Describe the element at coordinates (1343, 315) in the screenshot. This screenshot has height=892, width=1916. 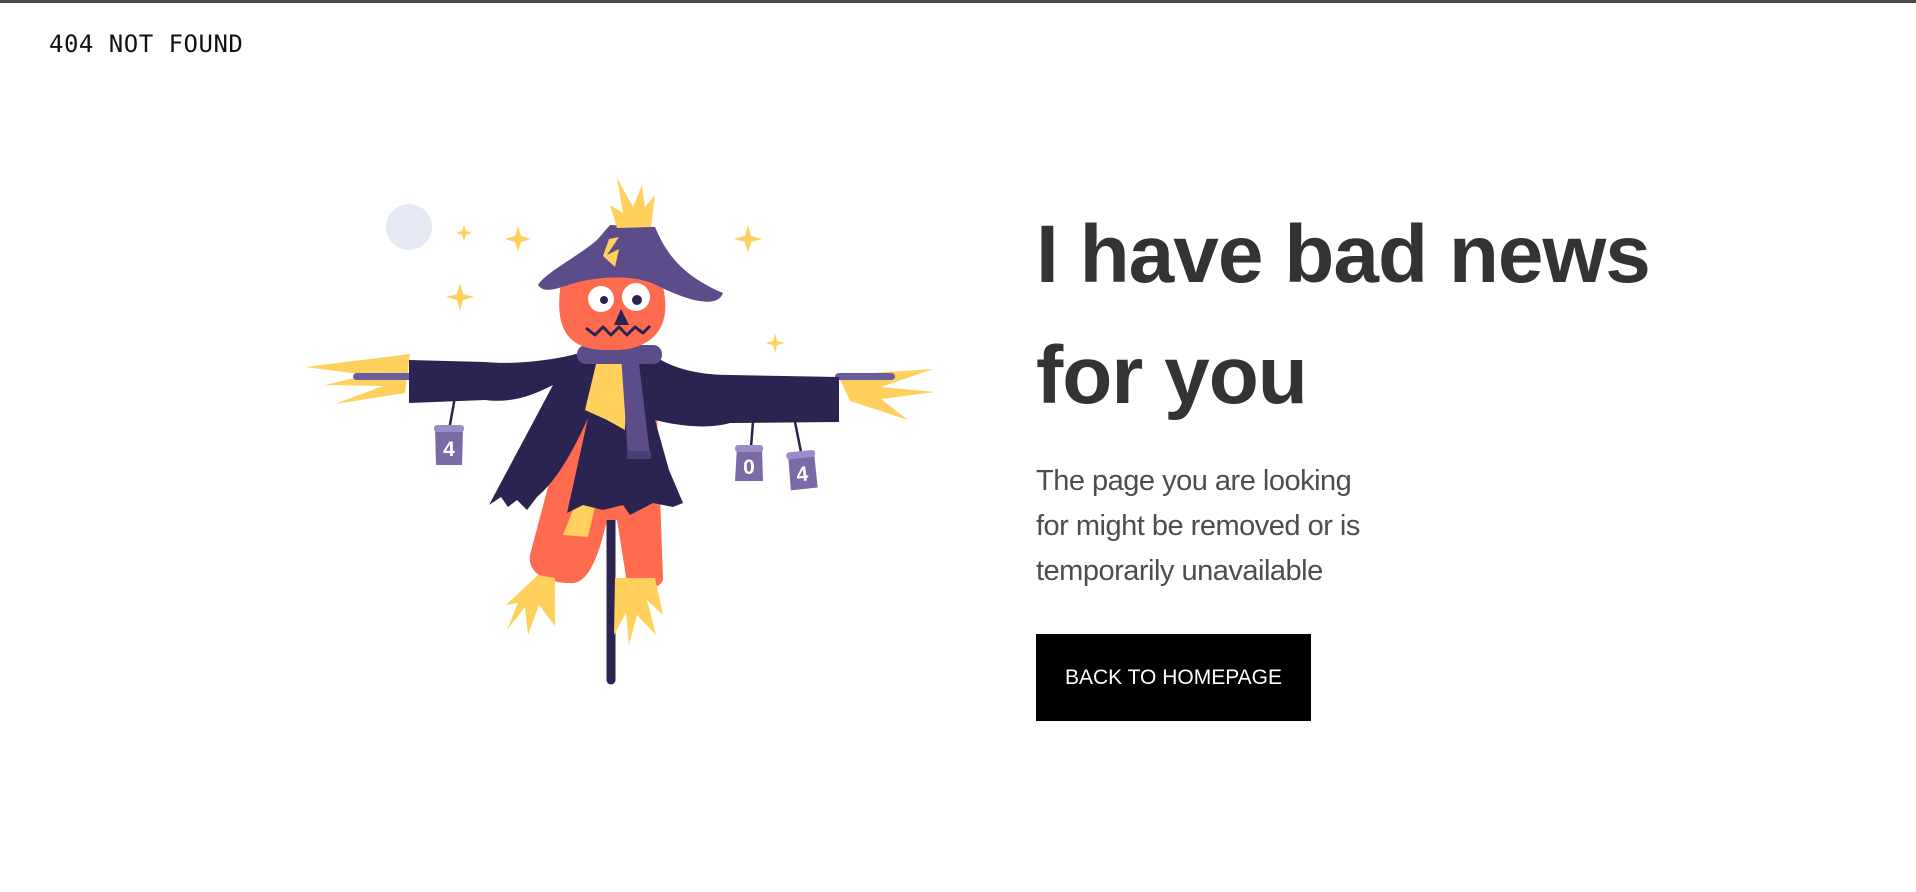
I see `headline: I have bad news for you` at that location.